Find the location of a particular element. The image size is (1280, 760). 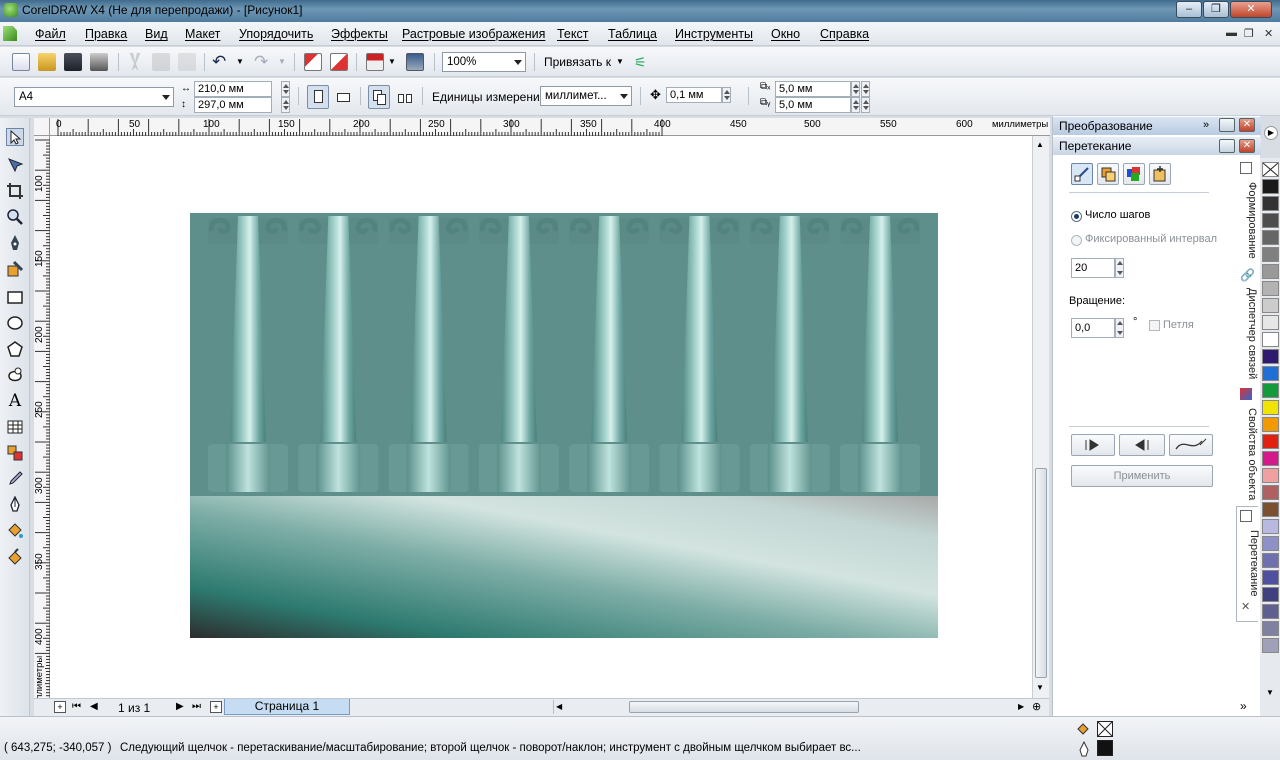

rotation-spinner is located at coordinates (1119, 328).